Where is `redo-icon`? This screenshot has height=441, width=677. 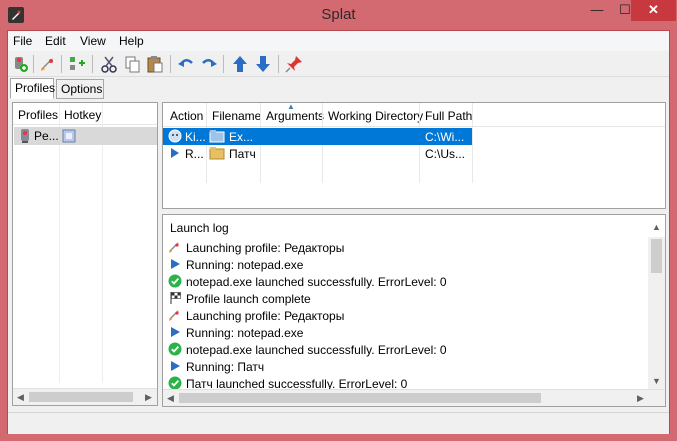 redo-icon is located at coordinates (209, 64).